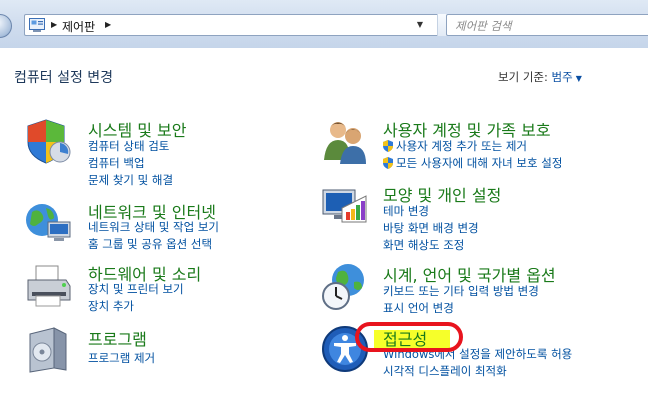 Image resolution: width=648 pixels, height=418 pixels. Describe the element at coordinates (479, 163) in the screenshot. I see `link-parental-controls-label: 모든 사용자에 대해 자녀 보호 설정` at that location.